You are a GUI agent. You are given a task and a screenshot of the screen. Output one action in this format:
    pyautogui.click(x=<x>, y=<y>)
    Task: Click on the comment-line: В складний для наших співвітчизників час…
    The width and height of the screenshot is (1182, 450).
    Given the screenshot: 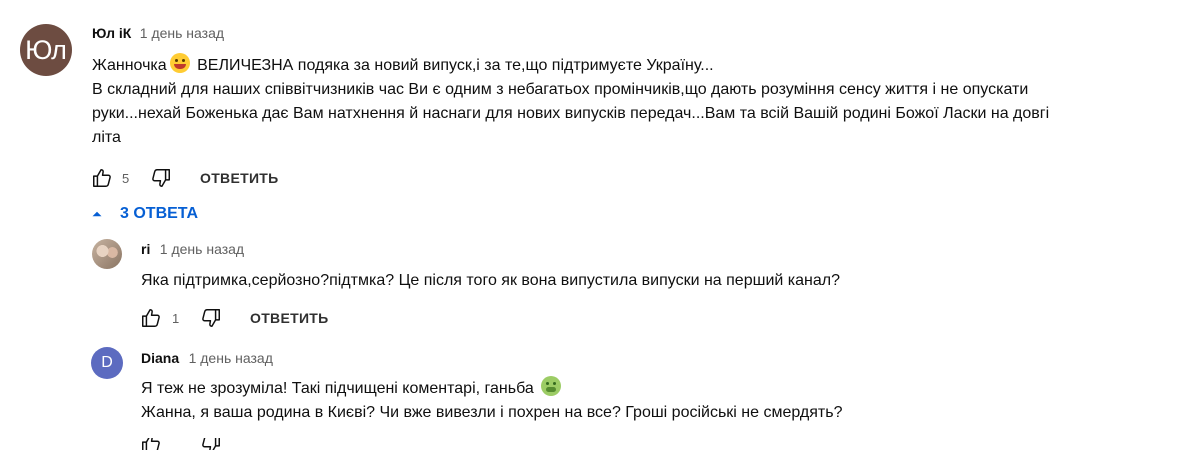 What is the action you would take?
    pyautogui.click(x=560, y=89)
    